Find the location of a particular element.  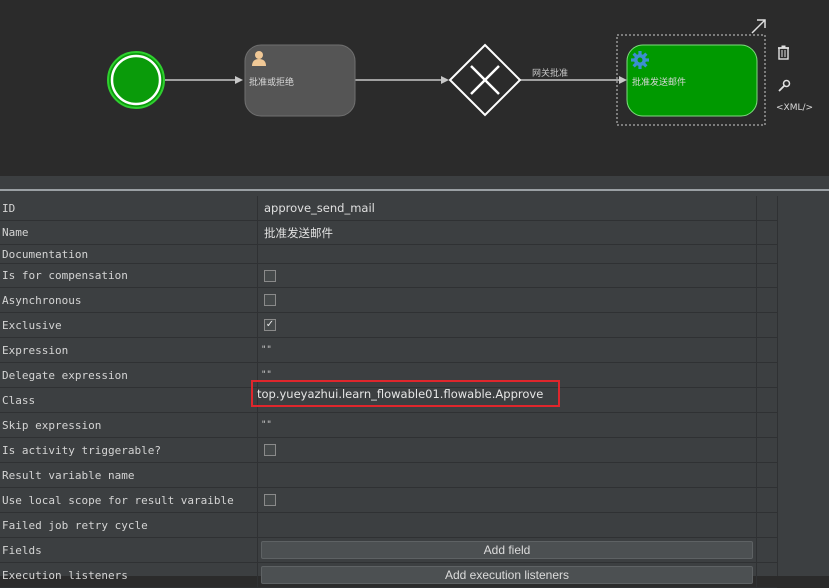

property-label: Delegate expression is located at coordinates (65, 375).